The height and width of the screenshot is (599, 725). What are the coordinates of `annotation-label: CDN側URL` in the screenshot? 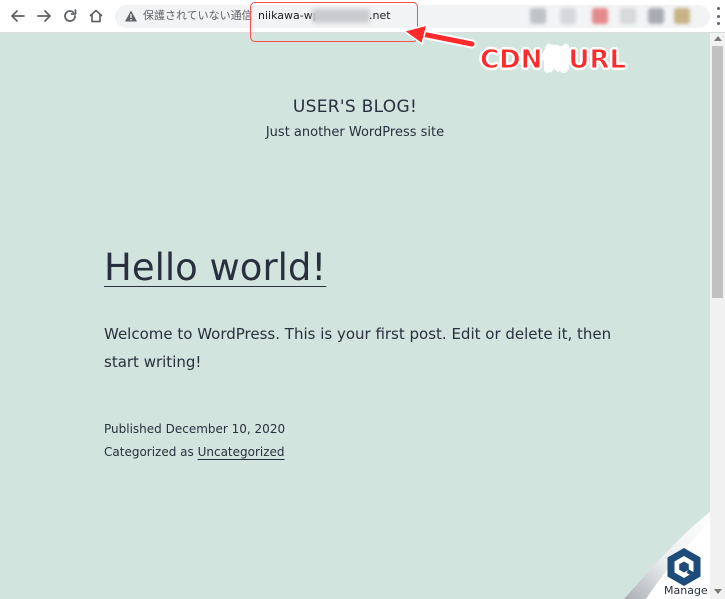 It's located at (553, 60).